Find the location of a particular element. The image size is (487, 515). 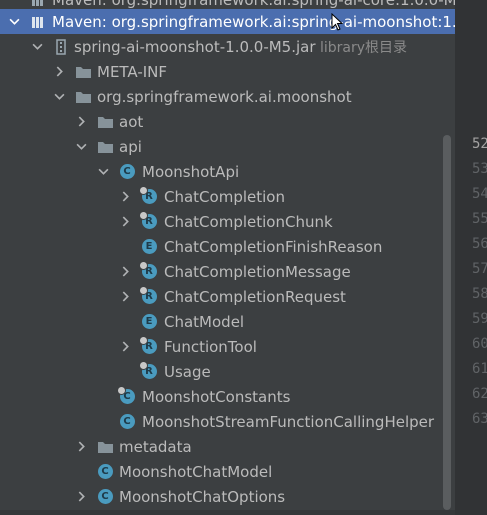

tree-row-meta-inf: META-INF is located at coordinates (227, 71).